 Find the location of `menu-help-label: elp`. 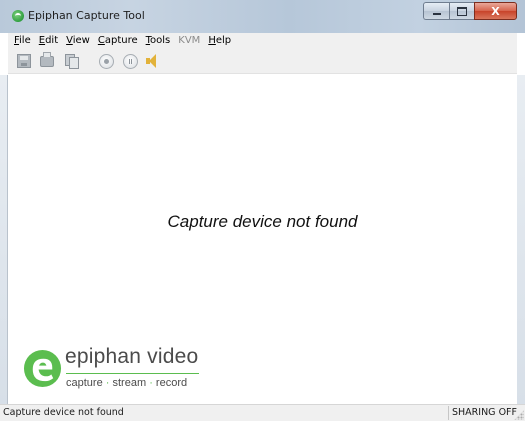

menu-help-label: elp is located at coordinates (223, 40).